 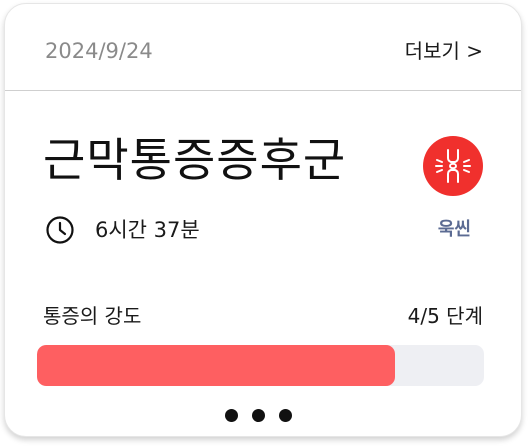 I want to click on more-link: 더보기 >, so click(x=444, y=51).